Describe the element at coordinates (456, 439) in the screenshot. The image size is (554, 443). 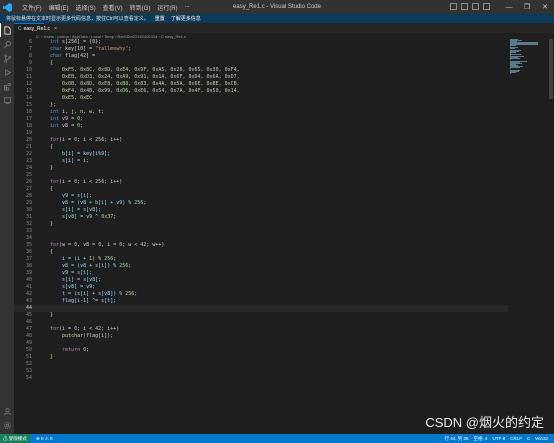
I see `cursor-position: 行 44, 列 26` at that location.